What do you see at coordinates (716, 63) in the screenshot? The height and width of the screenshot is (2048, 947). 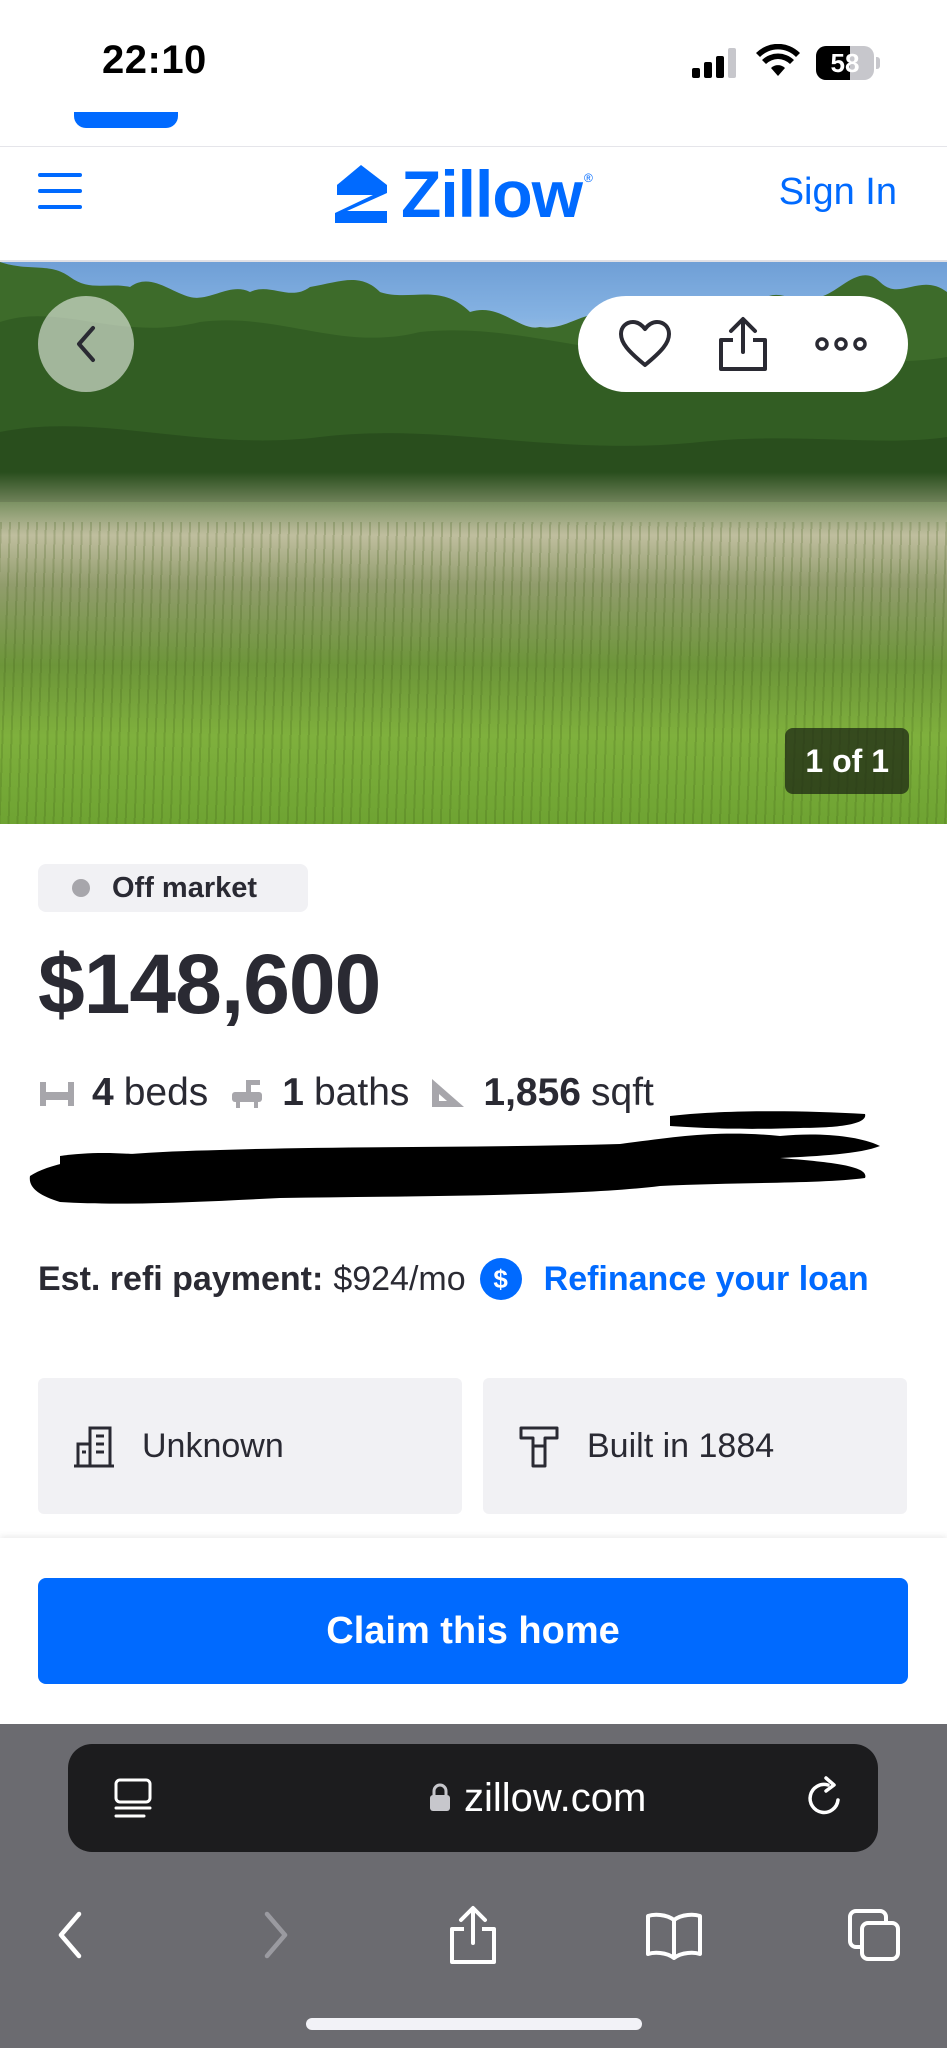 I see `signal-icon` at bounding box center [716, 63].